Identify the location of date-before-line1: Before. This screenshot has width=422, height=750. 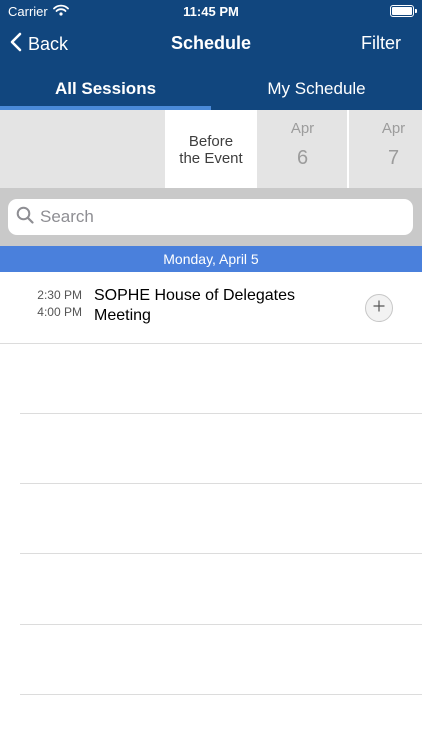
(211, 141).